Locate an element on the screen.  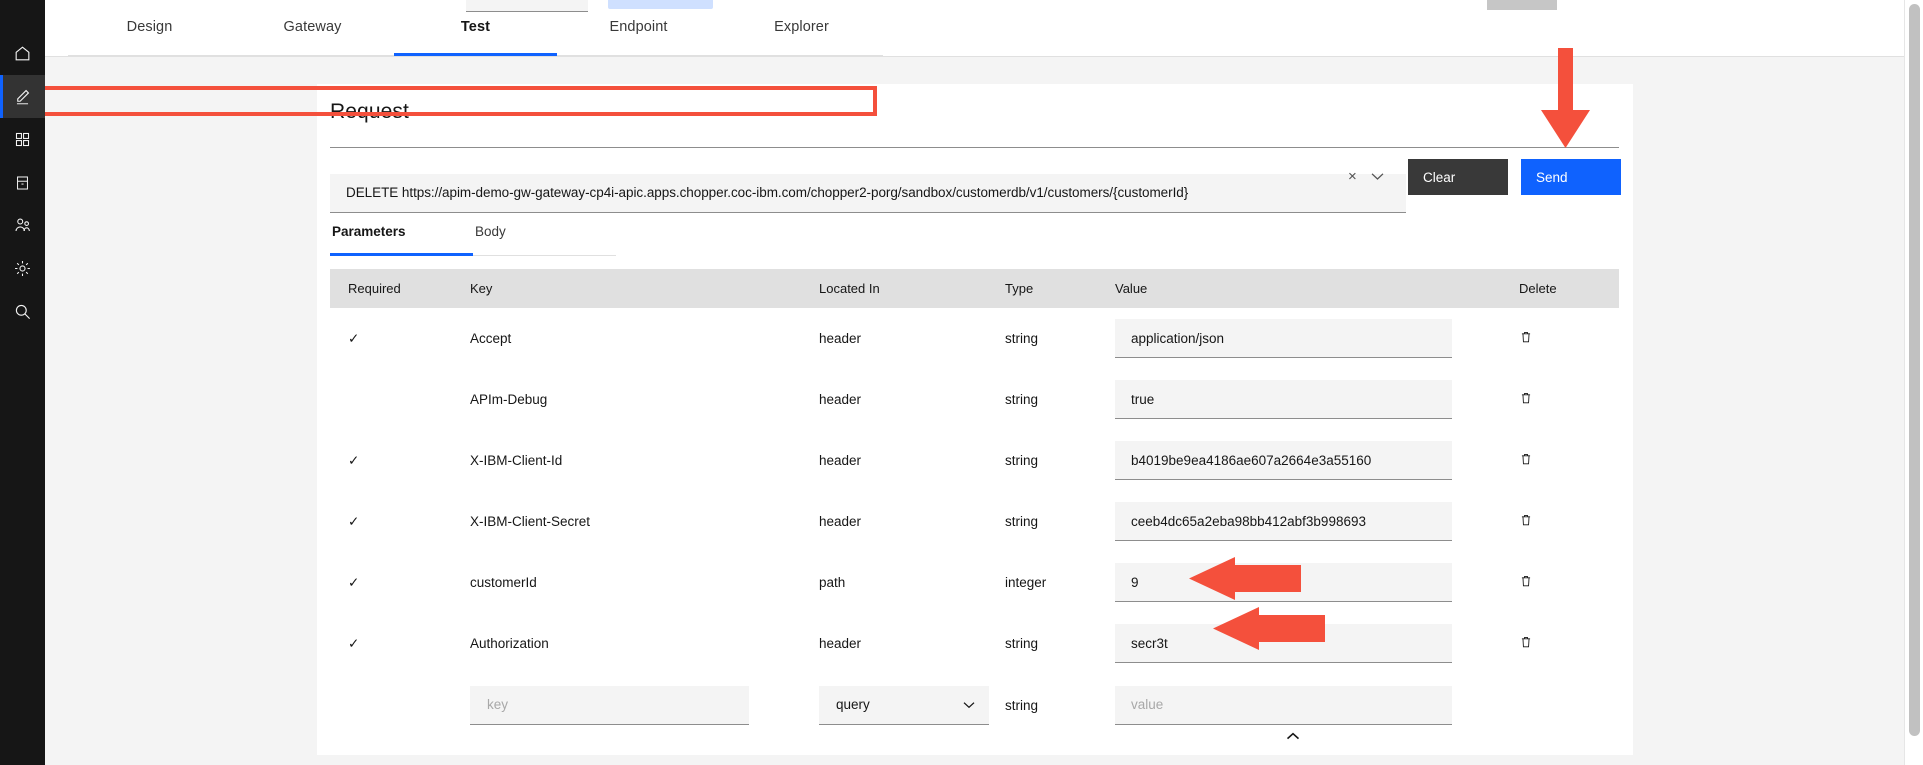
users-icon is located at coordinates (23, 225).